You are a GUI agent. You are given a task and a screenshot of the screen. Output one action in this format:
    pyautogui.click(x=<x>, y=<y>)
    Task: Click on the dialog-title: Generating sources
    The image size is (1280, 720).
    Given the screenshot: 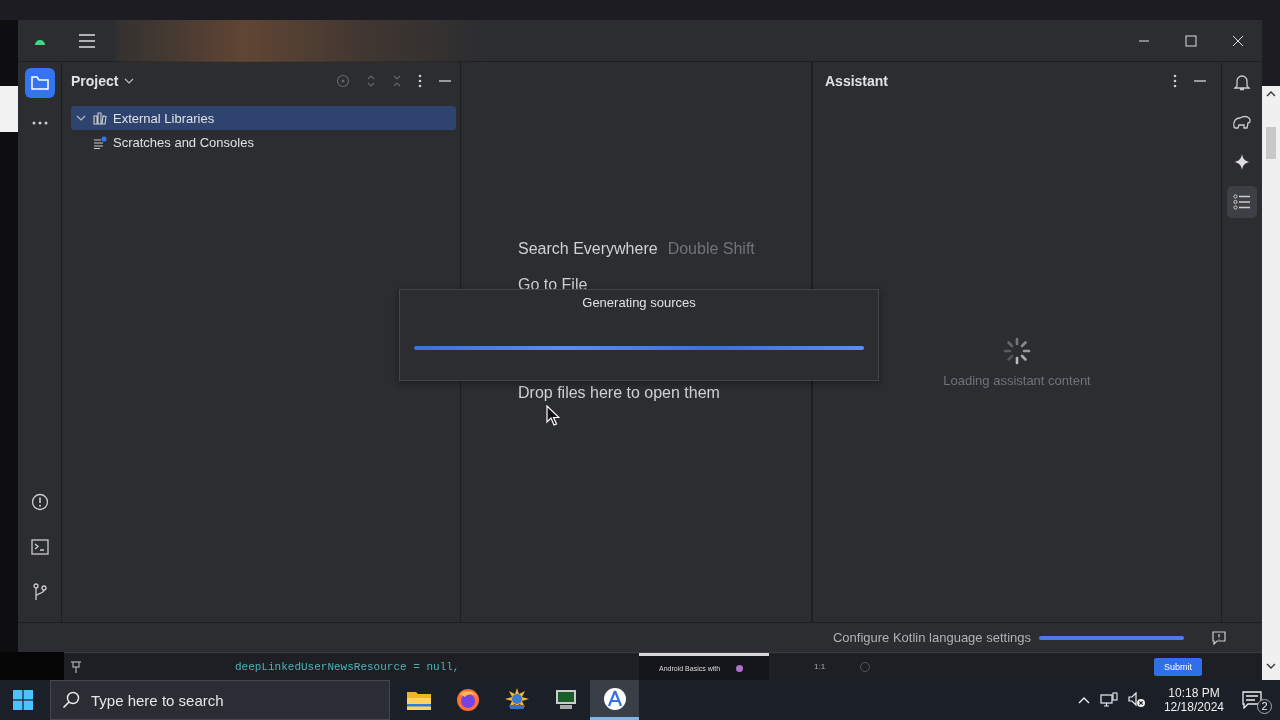 What is the action you would take?
    pyautogui.click(x=639, y=302)
    